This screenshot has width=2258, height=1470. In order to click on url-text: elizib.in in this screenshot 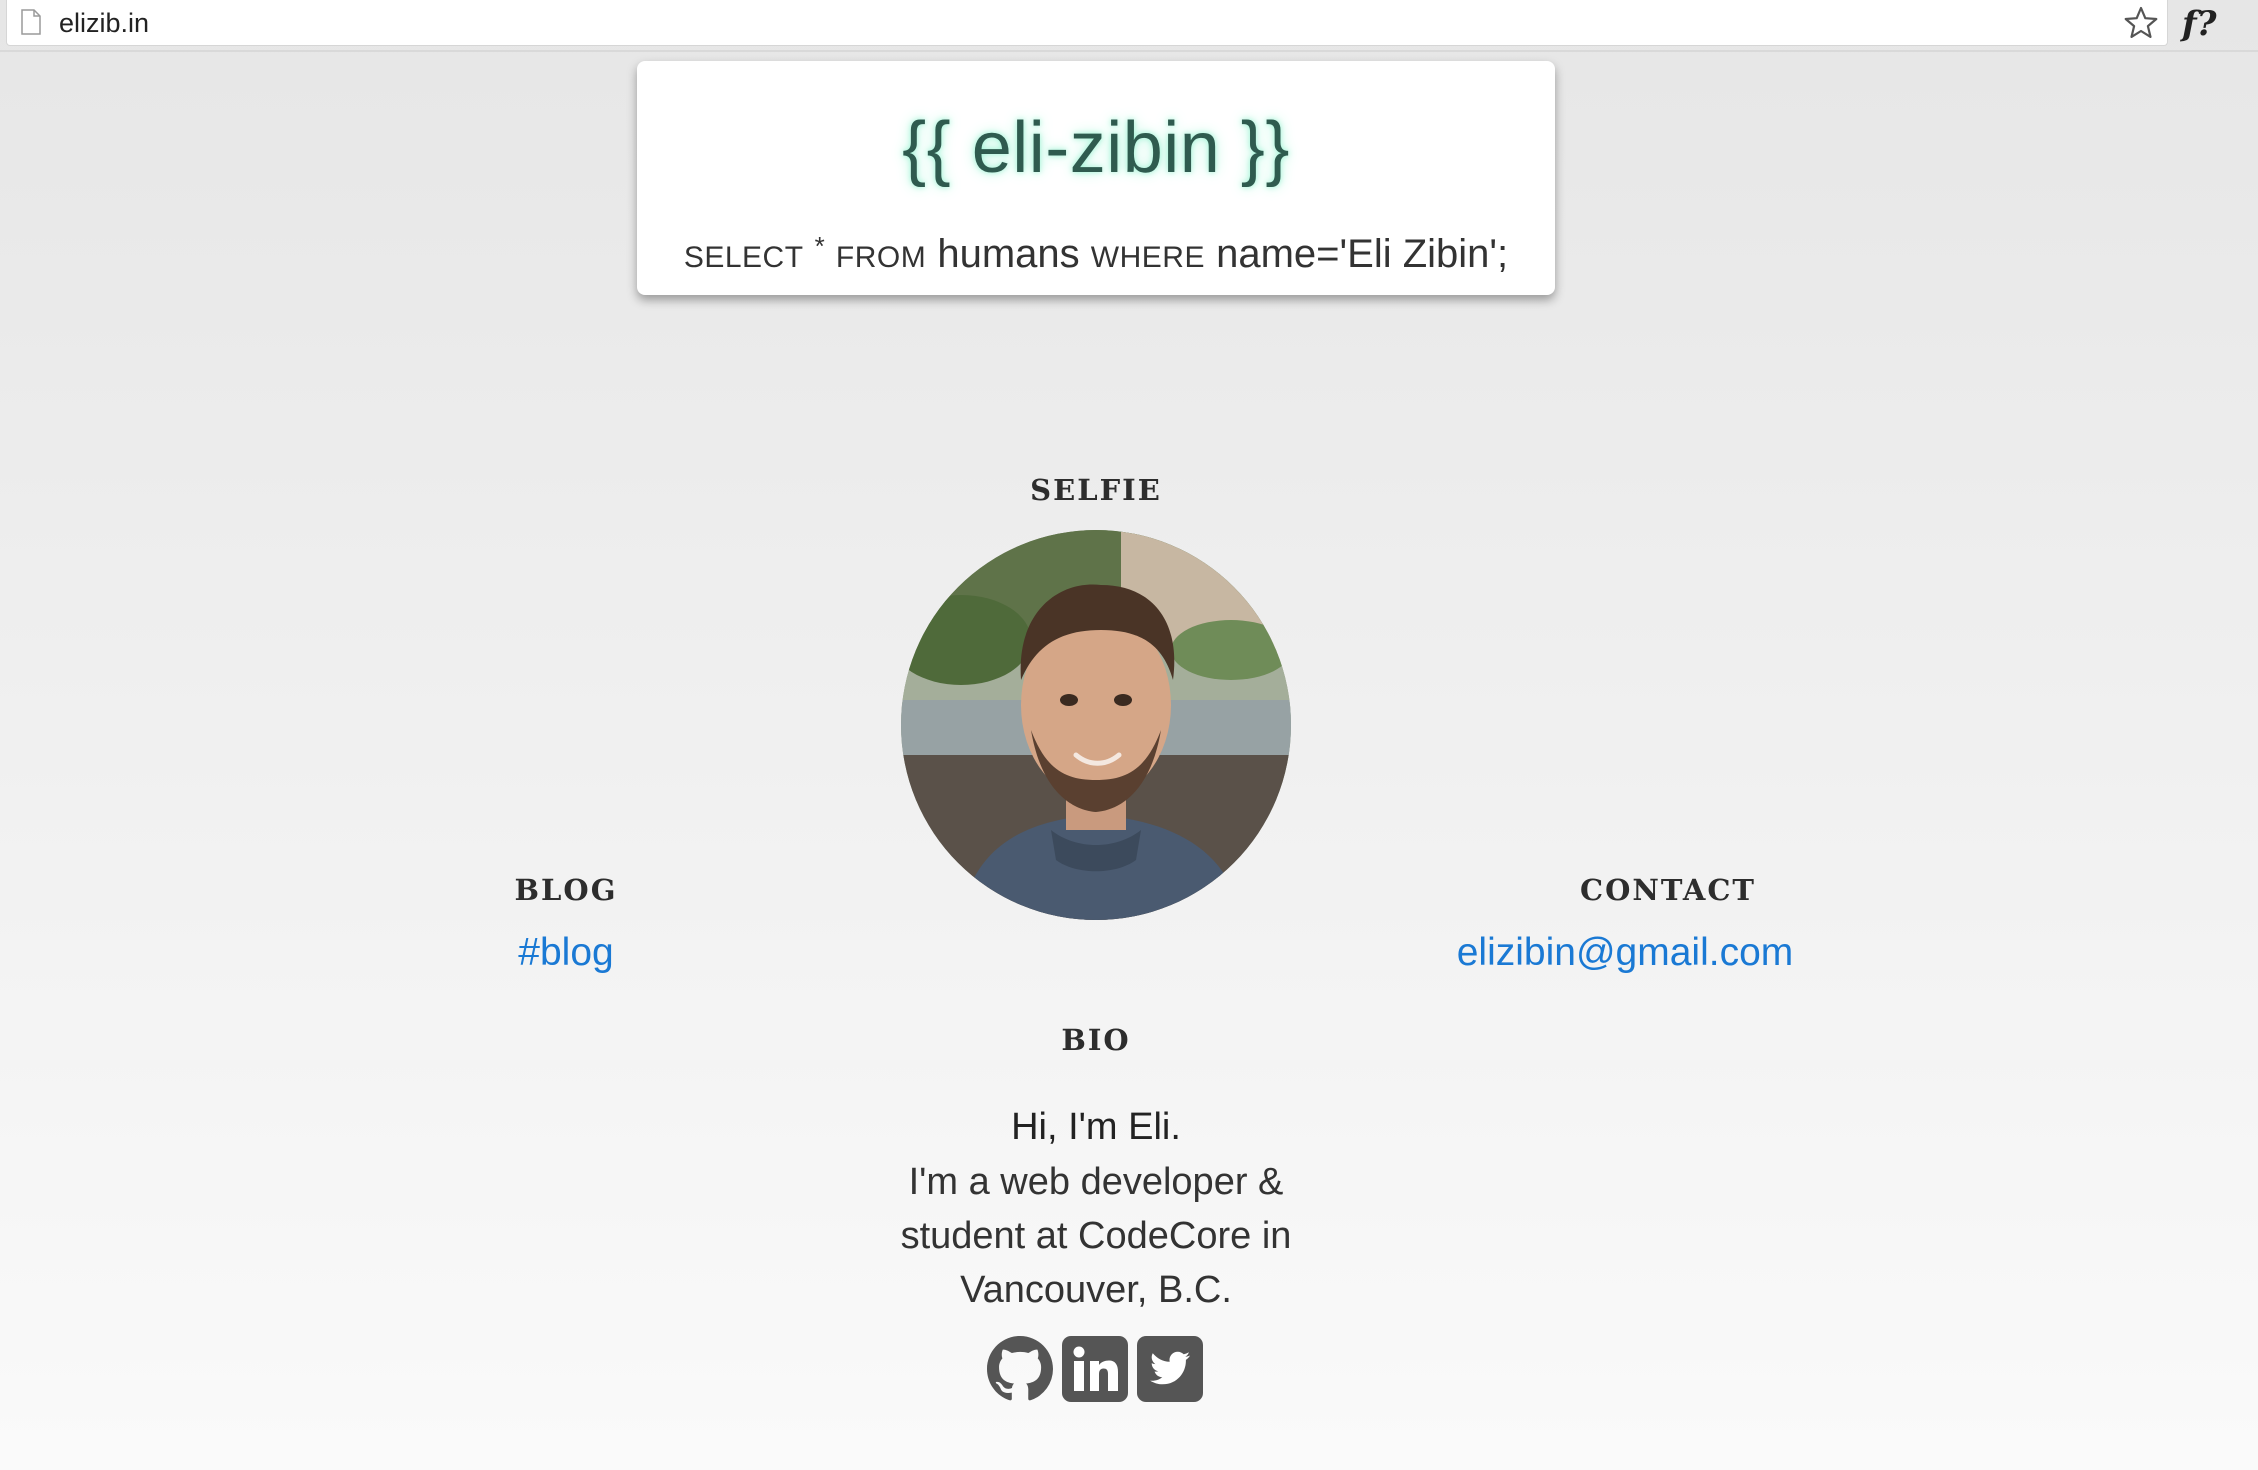, I will do `click(104, 23)`.